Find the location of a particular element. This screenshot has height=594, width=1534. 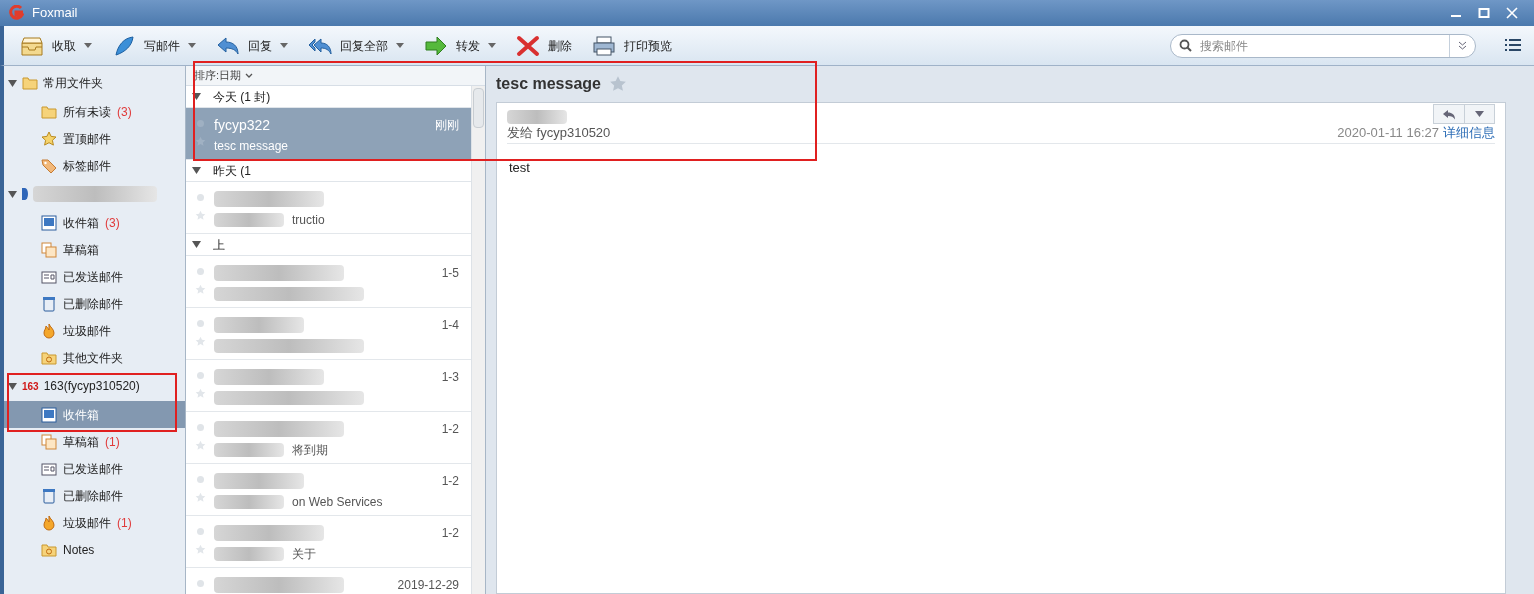

toolbar-button: 回复 is located at coordinates (252, 45).